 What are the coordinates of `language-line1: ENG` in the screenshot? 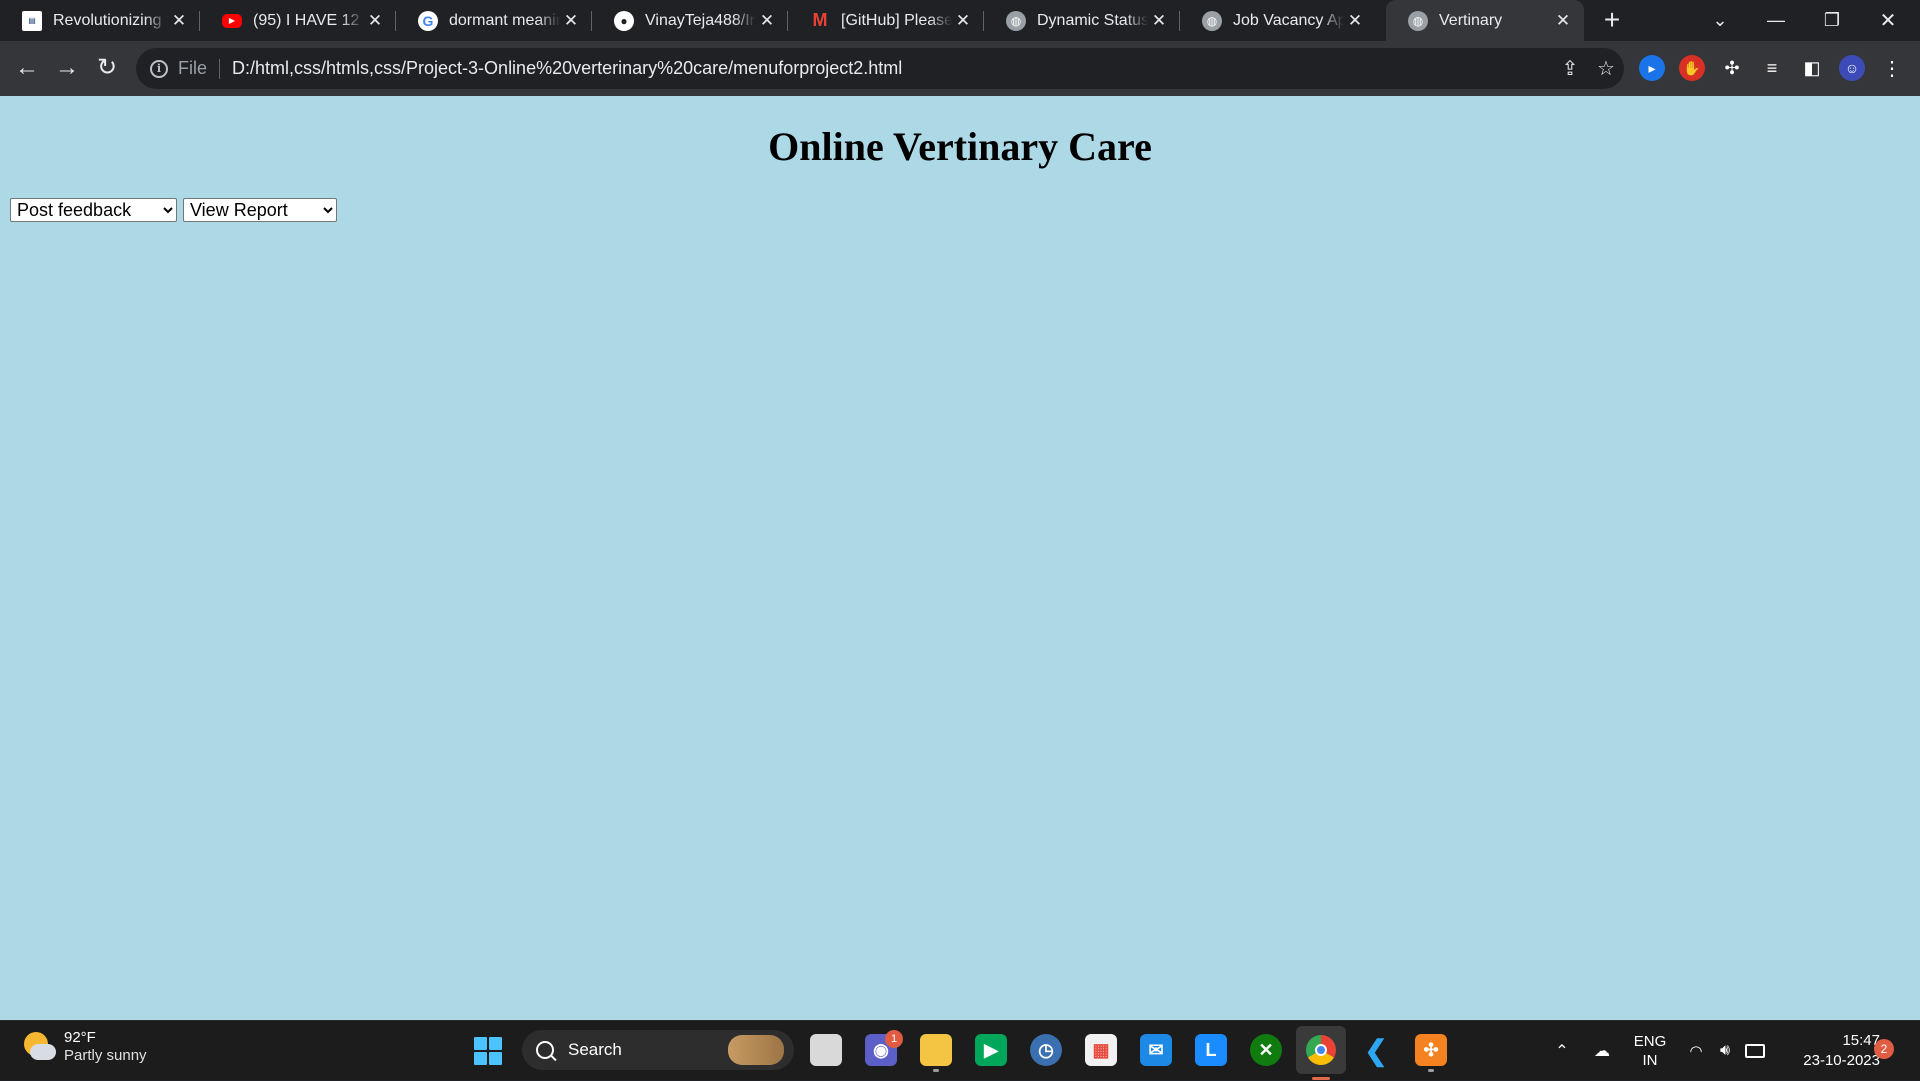 It's located at (1650, 1041).